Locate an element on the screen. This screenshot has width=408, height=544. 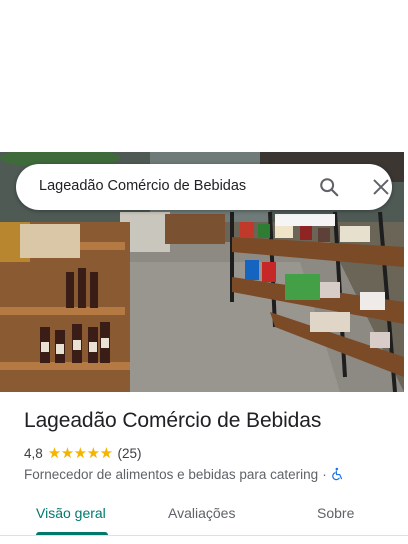
rating-row: 4,8 ★★★★★ (25) is located at coordinates (83, 453).